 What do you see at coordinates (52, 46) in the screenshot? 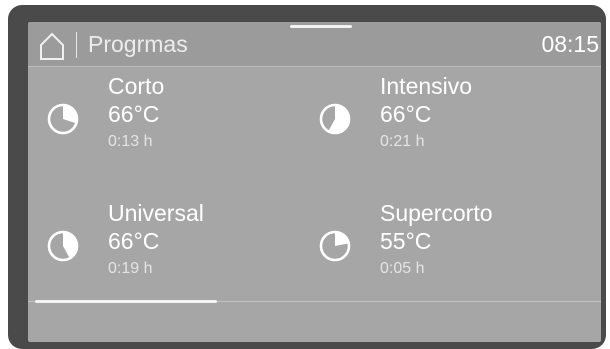
I see `home-icon` at bounding box center [52, 46].